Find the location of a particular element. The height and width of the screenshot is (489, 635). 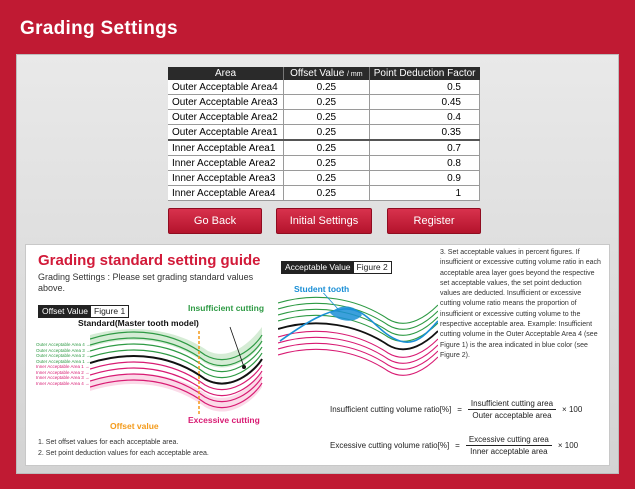

table-row: Inner Acceptable Area4 0.25 1 is located at coordinates (324, 193).